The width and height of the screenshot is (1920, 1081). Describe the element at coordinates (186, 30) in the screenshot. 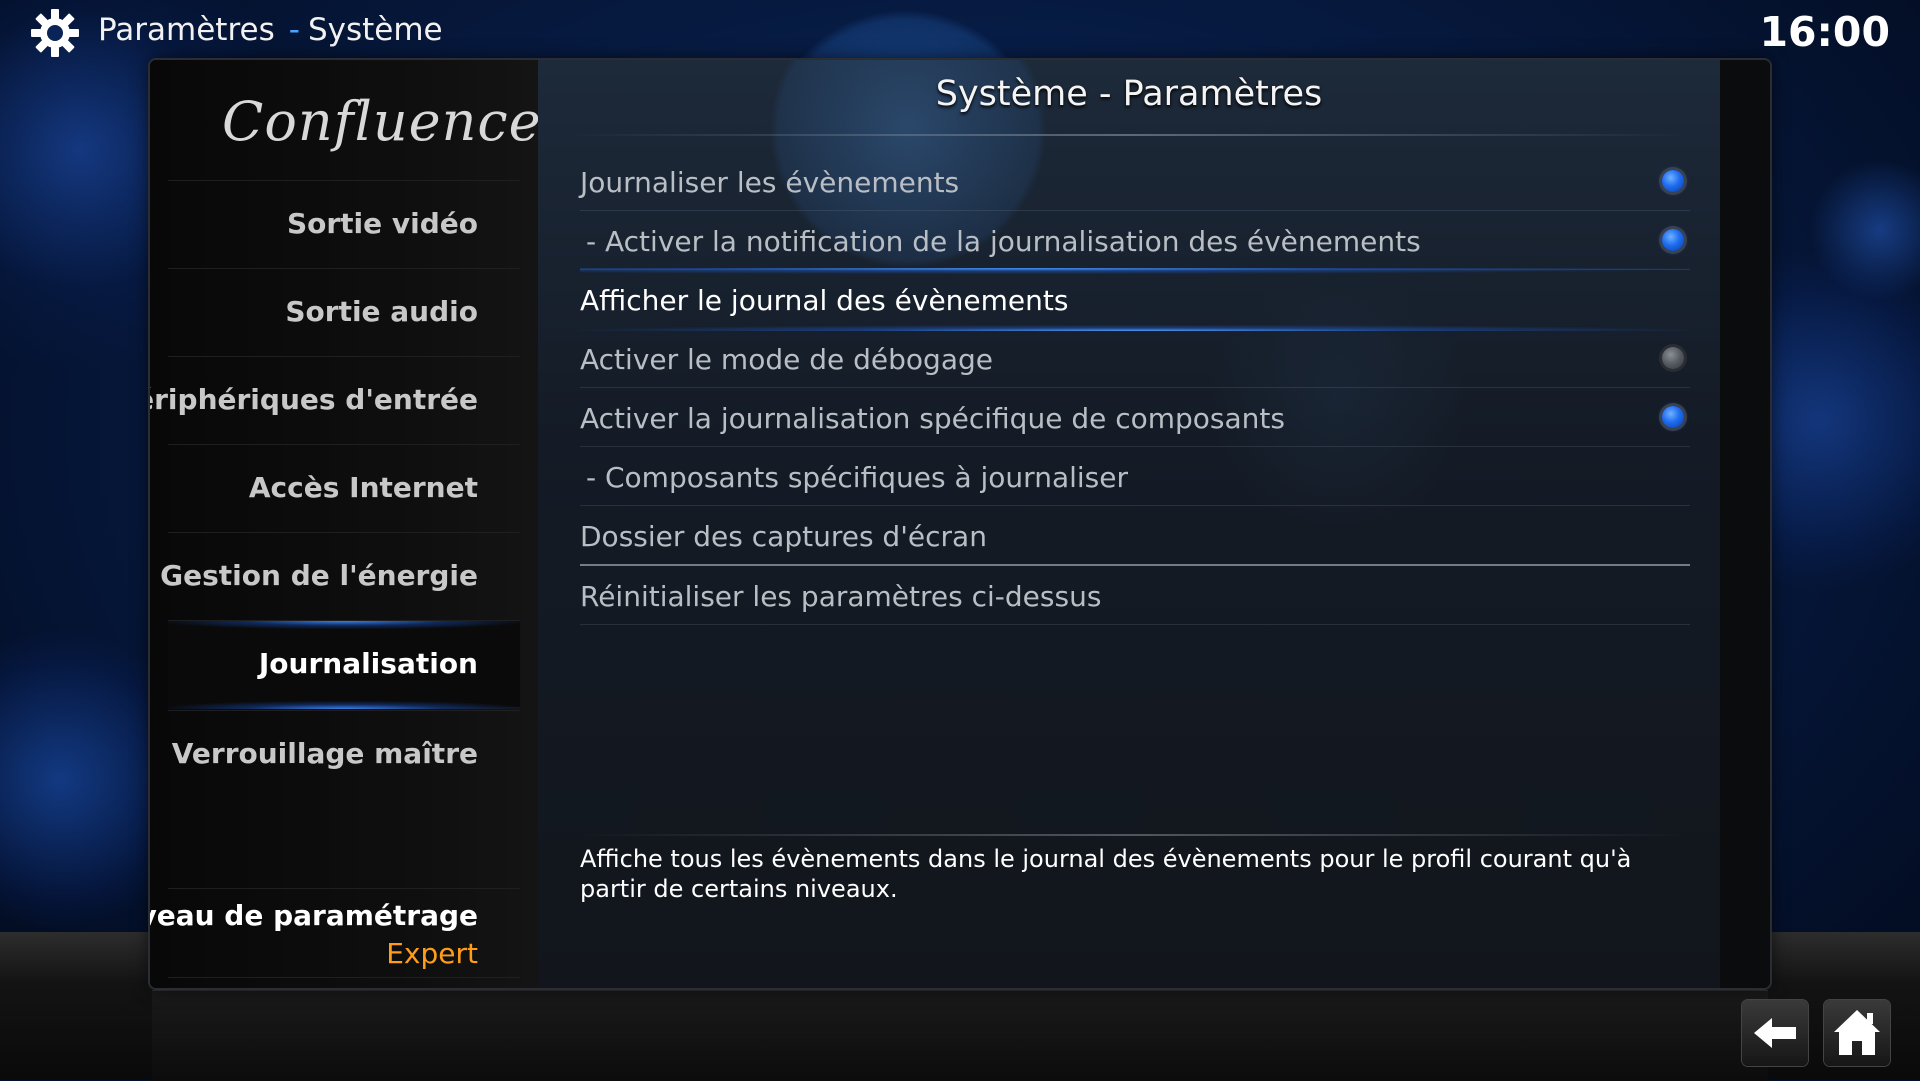

I see `header-title-main: Paramètres` at that location.